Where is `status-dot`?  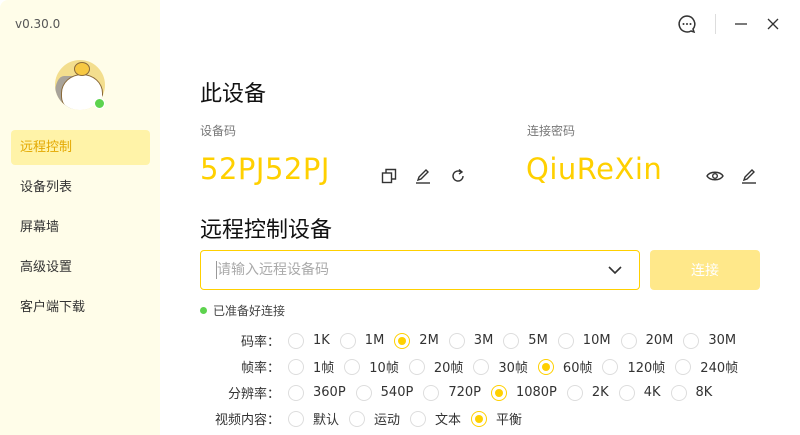 status-dot is located at coordinates (203, 310).